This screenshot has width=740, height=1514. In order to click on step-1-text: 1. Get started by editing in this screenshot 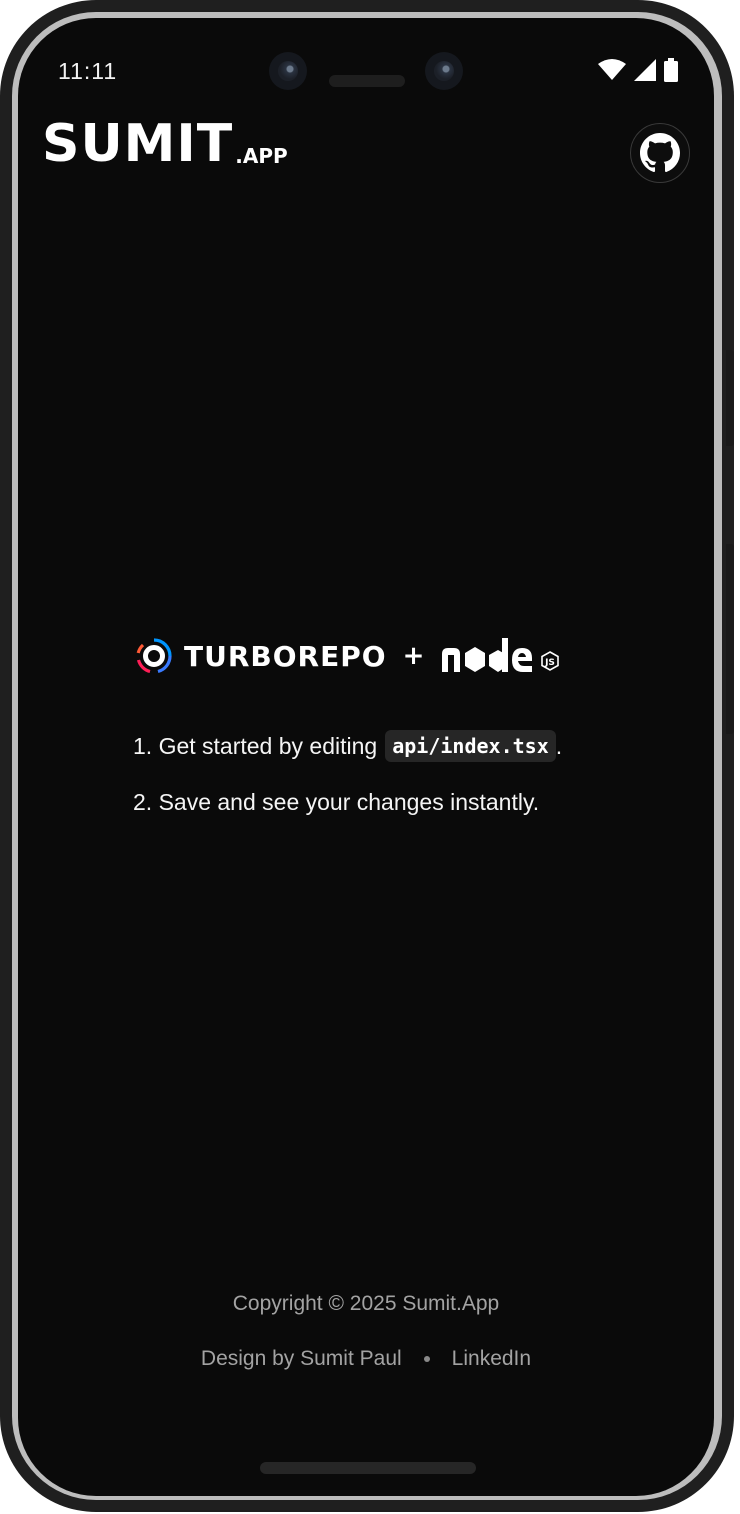, I will do `click(255, 745)`.